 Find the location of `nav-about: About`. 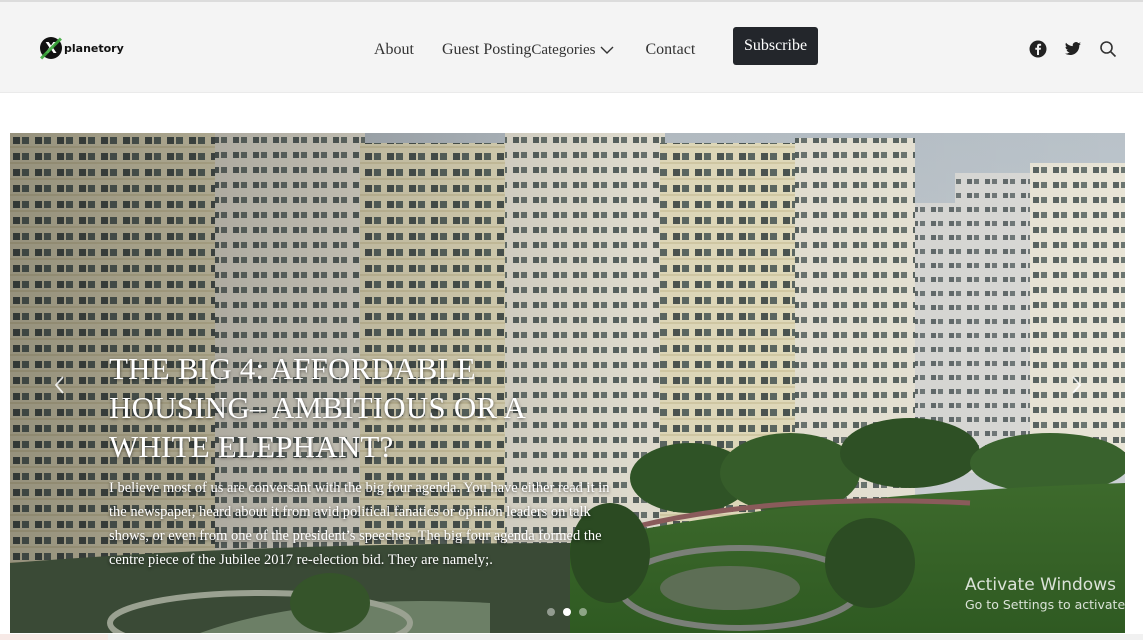

nav-about: About is located at coordinates (394, 50).